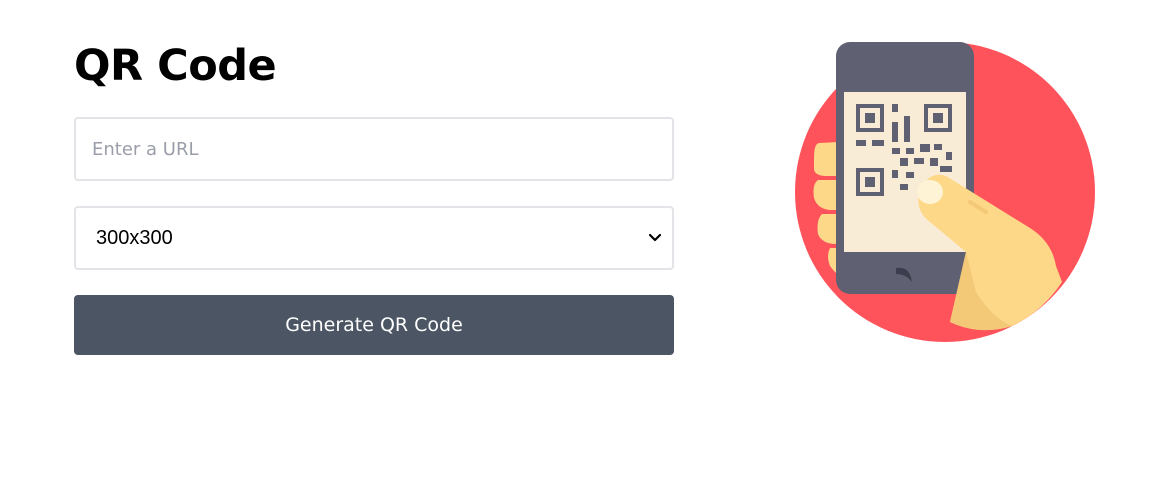 The height and width of the screenshot is (501, 1169). Describe the element at coordinates (826, 159) in the screenshot. I see `hand-fingers-icon` at that location.